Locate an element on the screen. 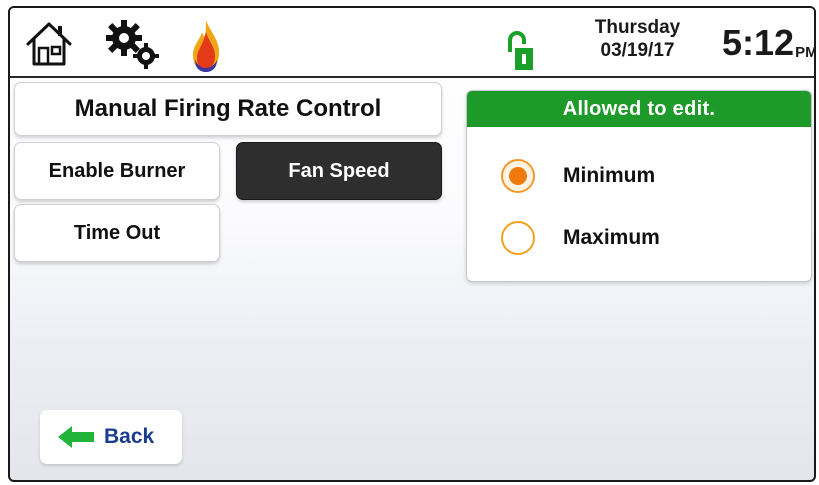 This screenshot has width=819, height=485. flame-icon is located at coordinates (206, 45).